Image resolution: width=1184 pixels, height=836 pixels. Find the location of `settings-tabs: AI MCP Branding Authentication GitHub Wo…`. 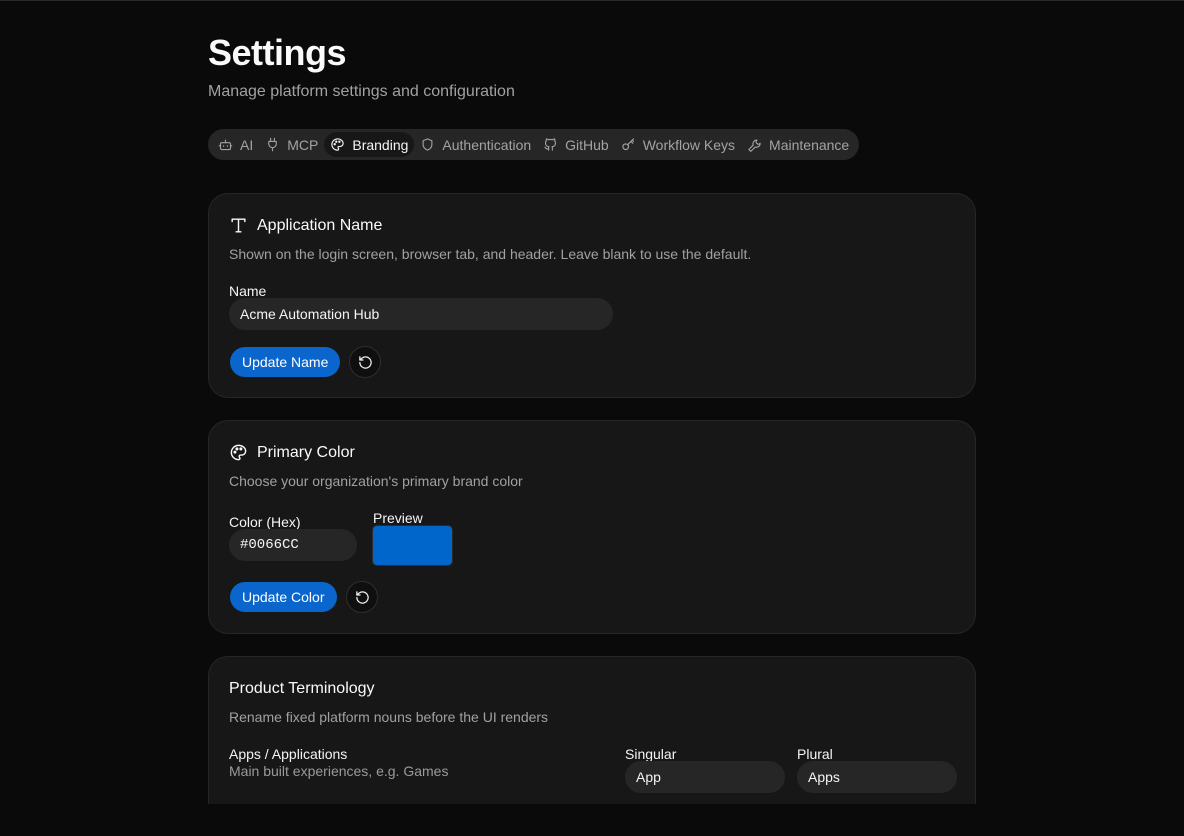

settings-tabs: AI MCP Branding Authentication GitHub Wo… is located at coordinates (534, 144).